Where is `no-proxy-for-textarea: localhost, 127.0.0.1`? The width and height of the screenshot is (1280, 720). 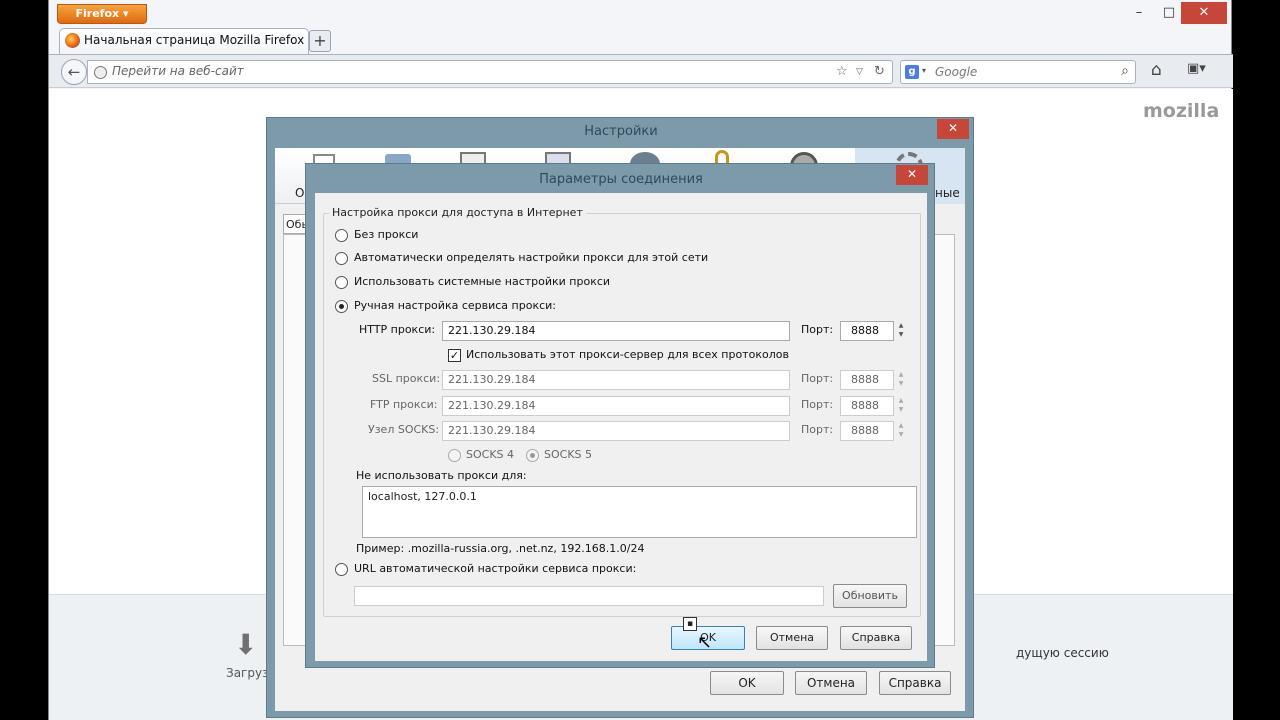 no-proxy-for-textarea: localhost, 127.0.0.1 is located at coordinates (639, 512).